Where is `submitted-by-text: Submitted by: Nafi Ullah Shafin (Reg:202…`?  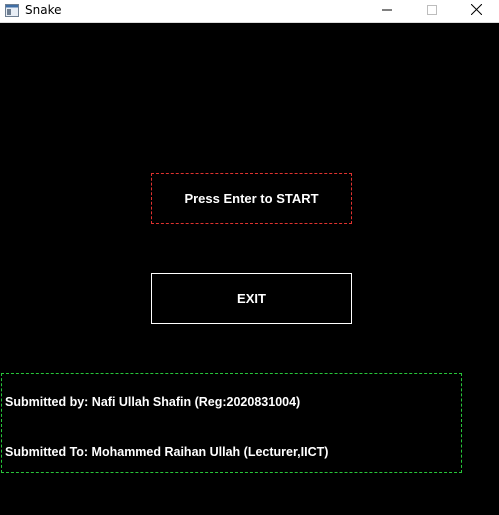 submitted-by-text: Submitted by: Nafi Ullah Shafin (Reg:202… is located at coordinates (153, 402).